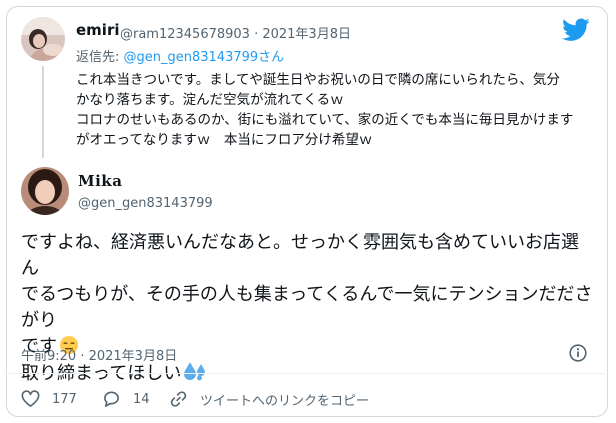  What do you see at coordinates (578, 353) in the screenshot?
I see `info-icon` at bounding box center [578, 353].